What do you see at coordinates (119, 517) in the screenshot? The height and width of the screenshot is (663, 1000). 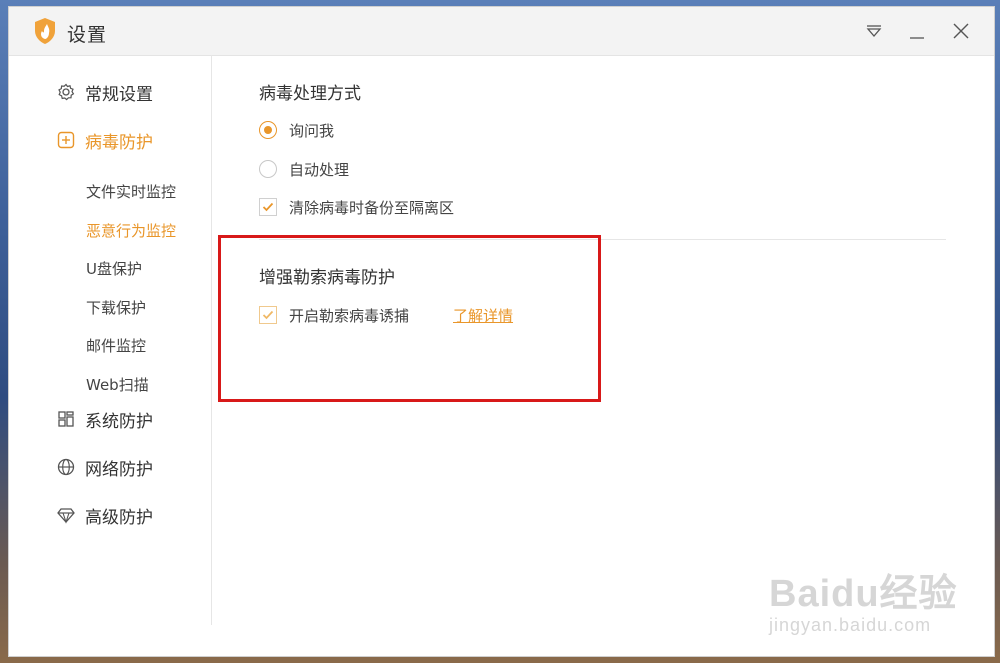 I see `sidebar-item-label: 高级防护` at bounding box center [119, 517].